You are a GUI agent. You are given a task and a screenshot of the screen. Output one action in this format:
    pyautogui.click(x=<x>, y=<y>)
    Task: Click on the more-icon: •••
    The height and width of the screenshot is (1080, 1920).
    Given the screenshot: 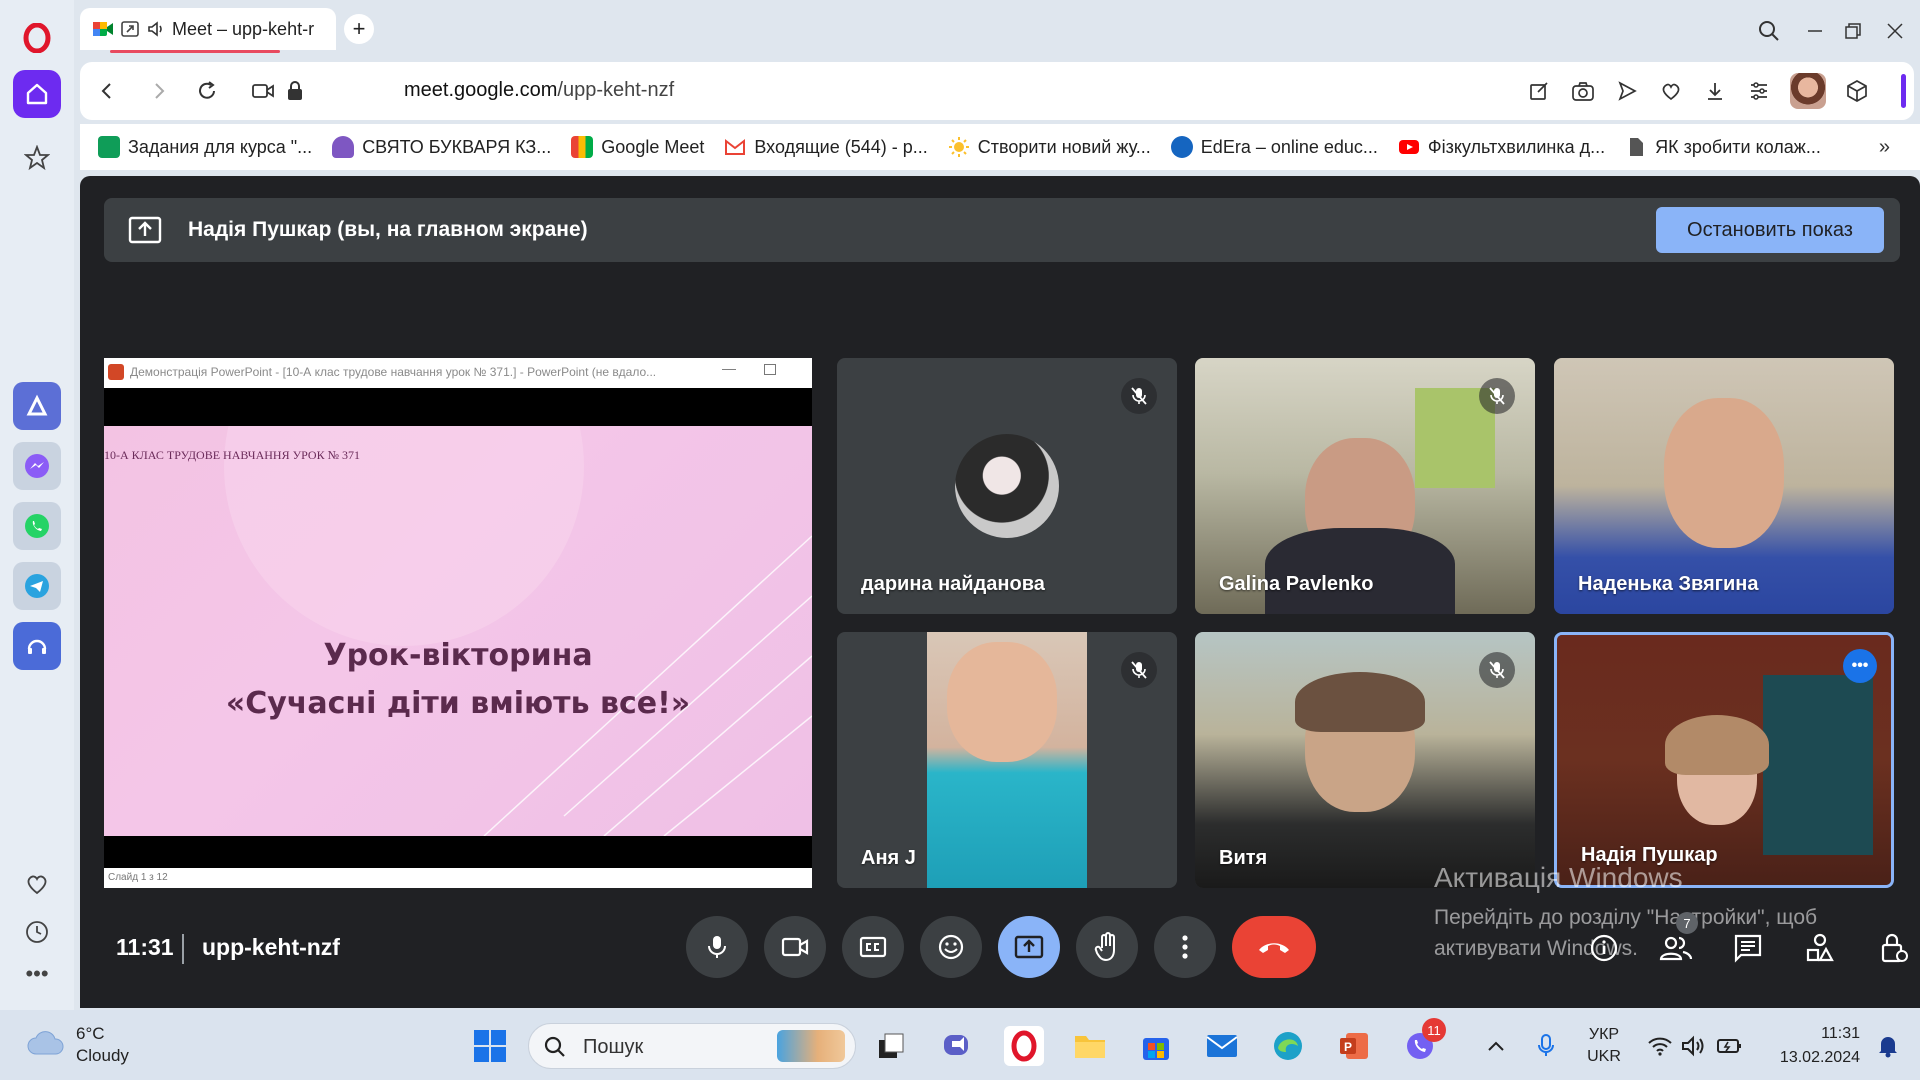 What is the action you would take?
    pyautogui.click(x=37, y=974)
    